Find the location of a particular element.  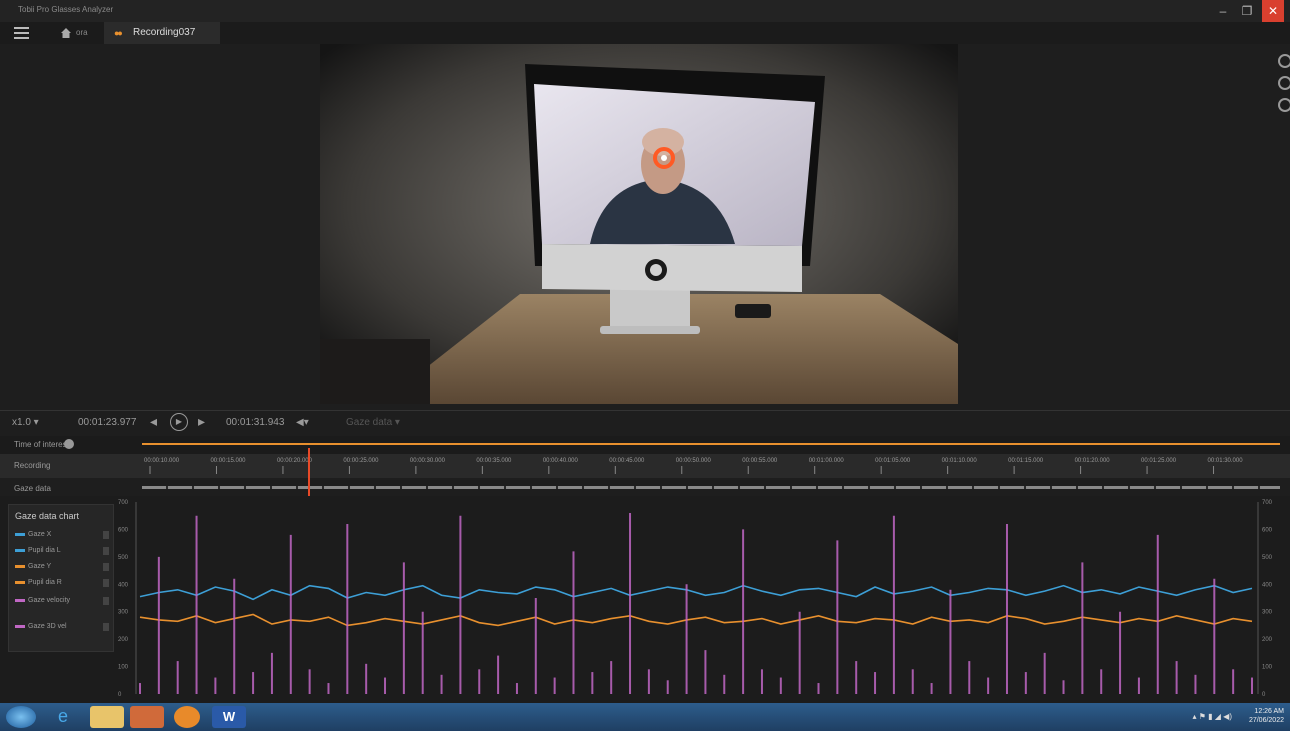

current-time: 00:01:23.977 is located at coordinates (107, 422).